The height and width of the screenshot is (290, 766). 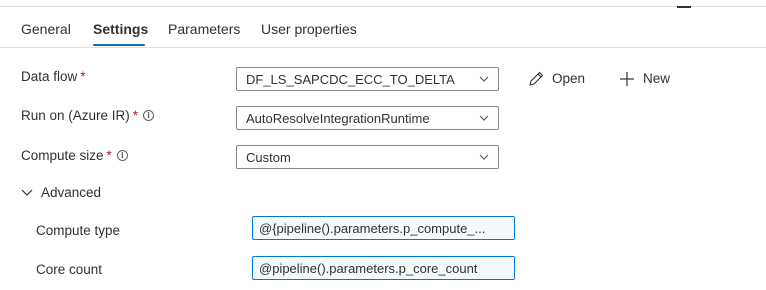 I want to click on core-count-value: @pipeline().parameters.p_core_count, so click(x=368, y=268).